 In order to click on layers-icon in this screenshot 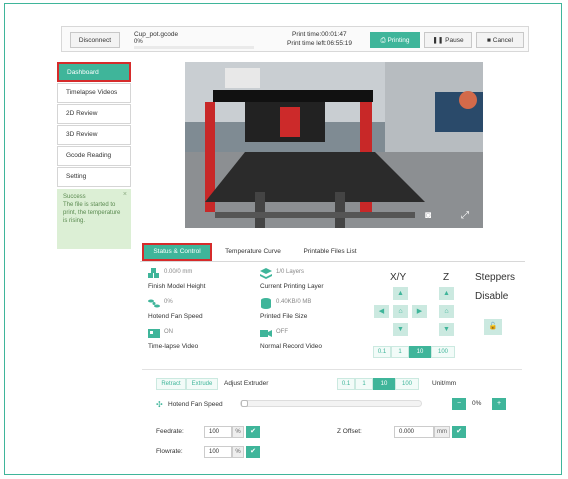, I will do `click(266, 273)`.